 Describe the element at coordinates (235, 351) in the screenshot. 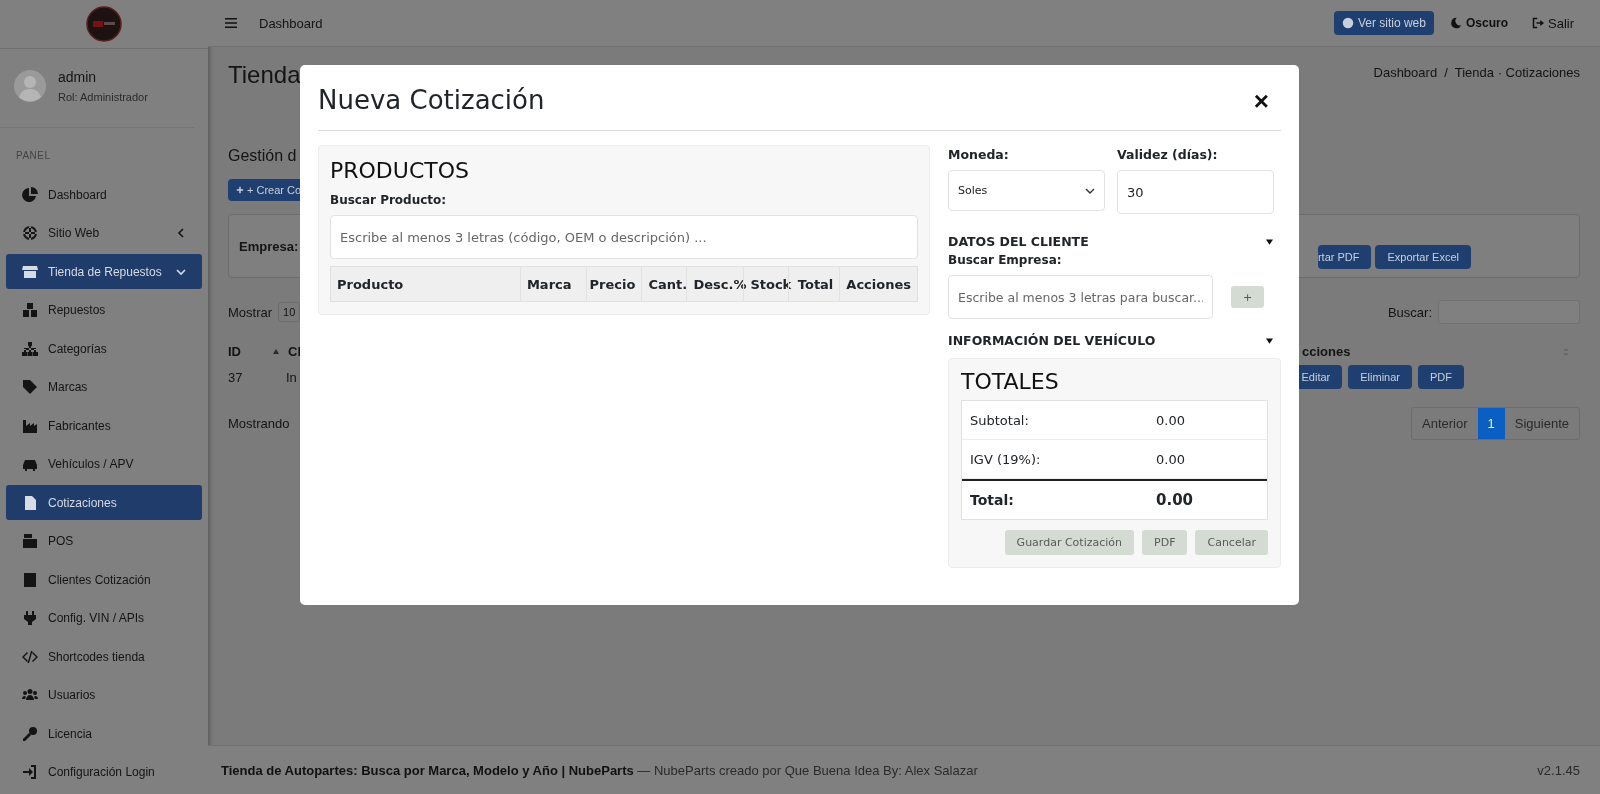

I see `column-header: ID` at that location.